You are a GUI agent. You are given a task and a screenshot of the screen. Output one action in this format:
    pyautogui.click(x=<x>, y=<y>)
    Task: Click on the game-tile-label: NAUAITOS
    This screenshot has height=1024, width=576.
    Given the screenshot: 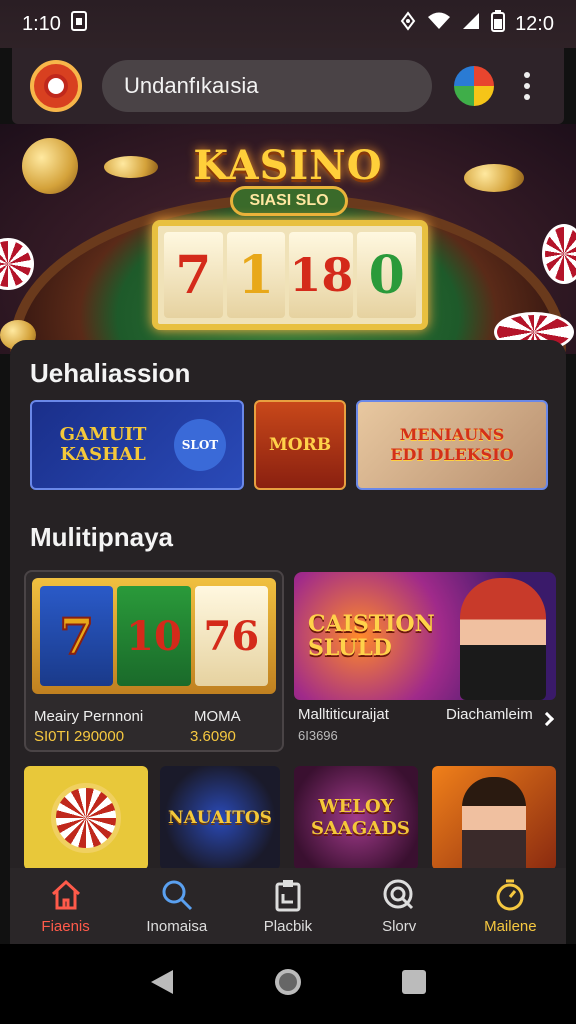 What is the action you would take?
    pyautogui.click(x=220, y=818)
    